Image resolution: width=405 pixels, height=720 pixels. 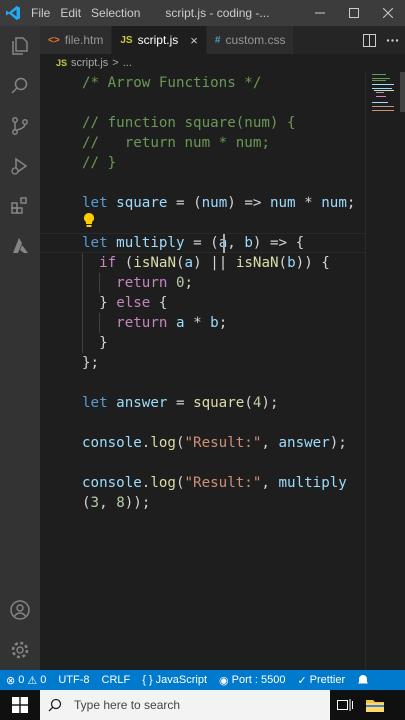 What do you see at coordinates (258, 680) in the screenshot?
I see `port-label: Port : 5500` at bounding box center [258, 680].